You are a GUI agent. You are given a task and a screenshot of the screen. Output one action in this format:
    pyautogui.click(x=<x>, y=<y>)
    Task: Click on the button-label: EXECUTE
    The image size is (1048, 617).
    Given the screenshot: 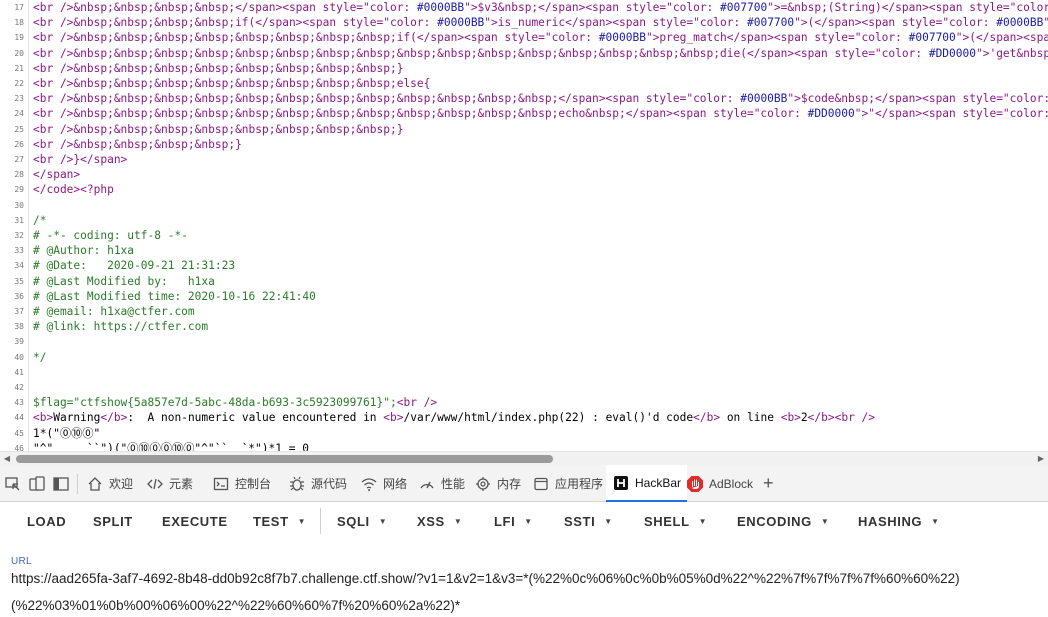 What is the action you would take?
    pyautogui.click(x=195, y=521)
    